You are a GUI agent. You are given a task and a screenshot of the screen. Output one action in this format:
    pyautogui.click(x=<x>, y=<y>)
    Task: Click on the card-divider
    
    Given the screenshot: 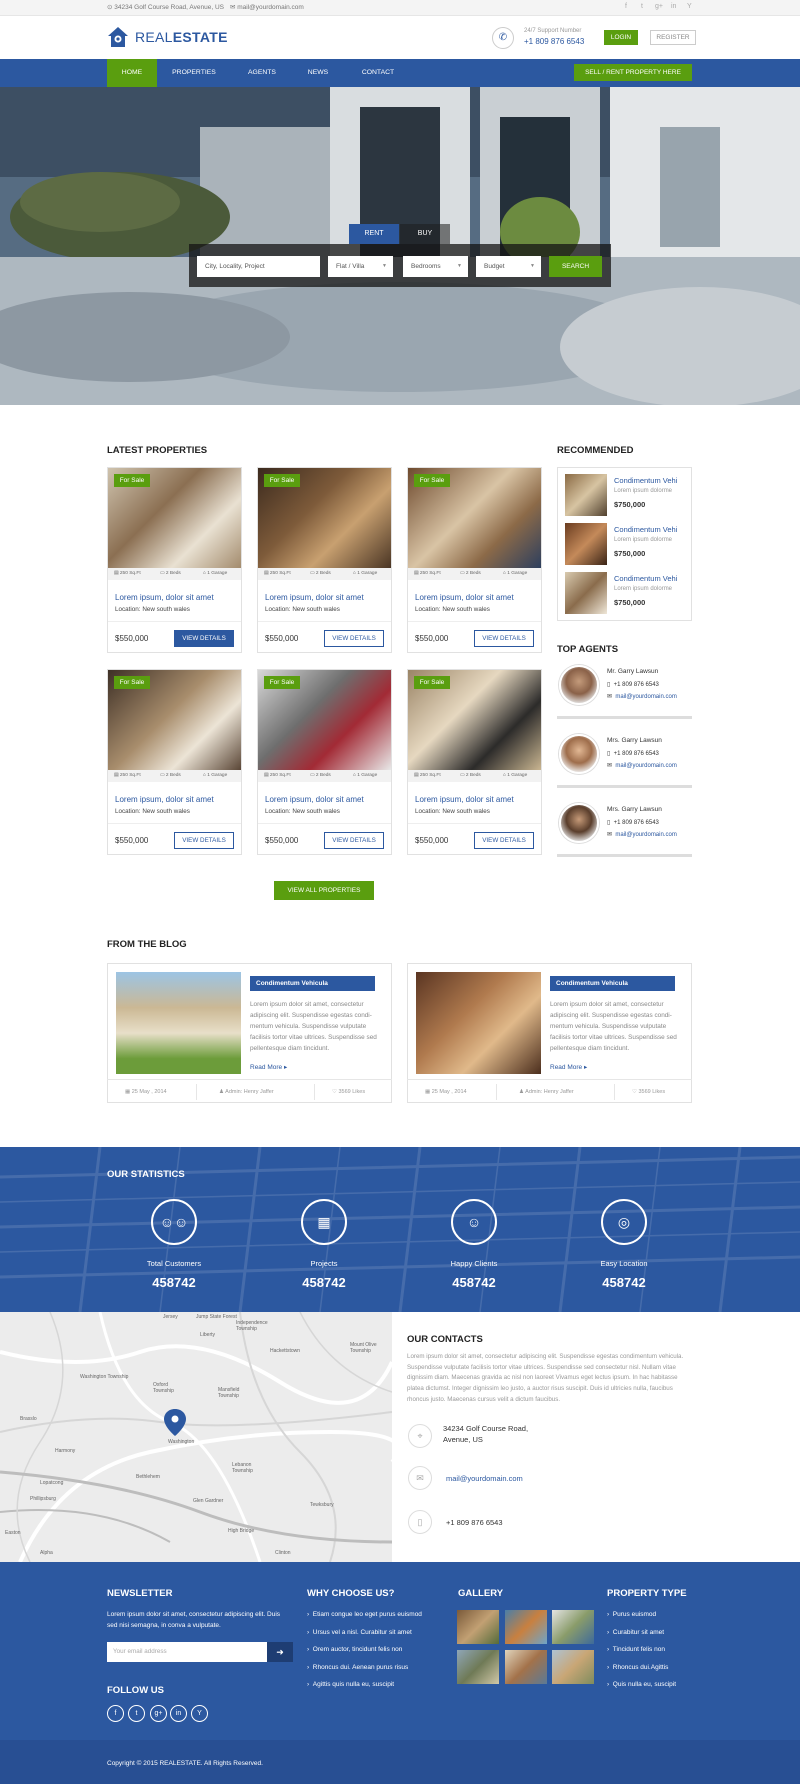 What is the action you would take?
    pyautogui.click(x=174, y=823)
    